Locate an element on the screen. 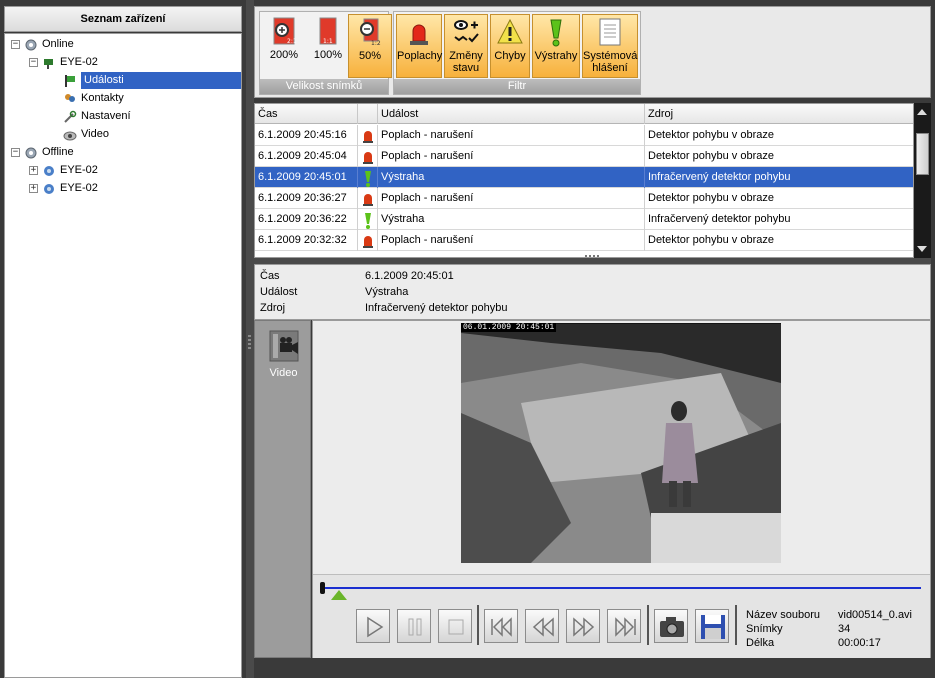 The width and height of the screenshot is (935, 678). skip-end-icon is located at coordinates (625, 627).